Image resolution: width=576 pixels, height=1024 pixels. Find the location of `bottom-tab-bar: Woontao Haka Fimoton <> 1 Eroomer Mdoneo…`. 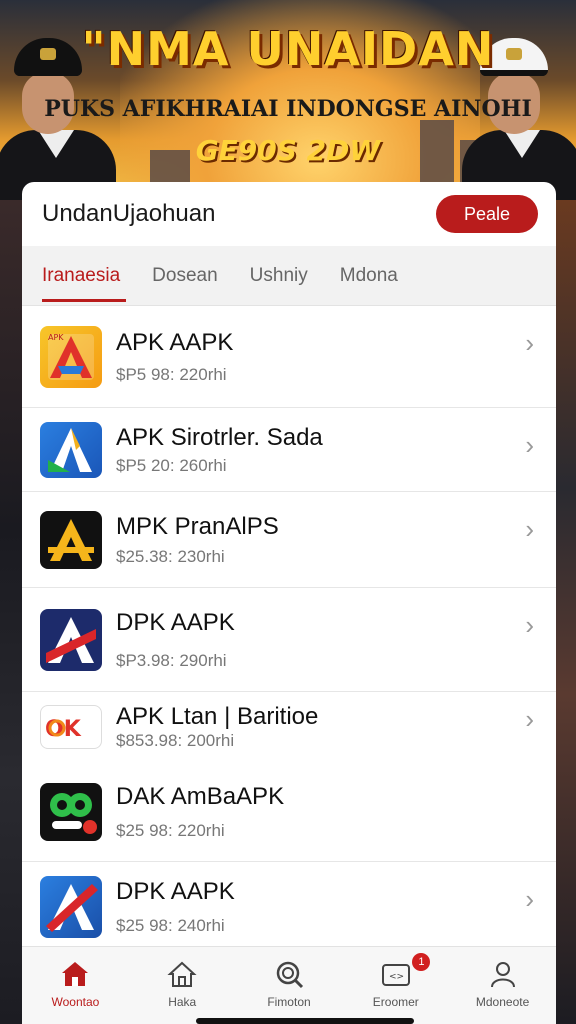

bottom-tab-bar: Woontao Haka Fimoton <> 1 Eroomer Mdoneo… is located at coordinates (289, 985).